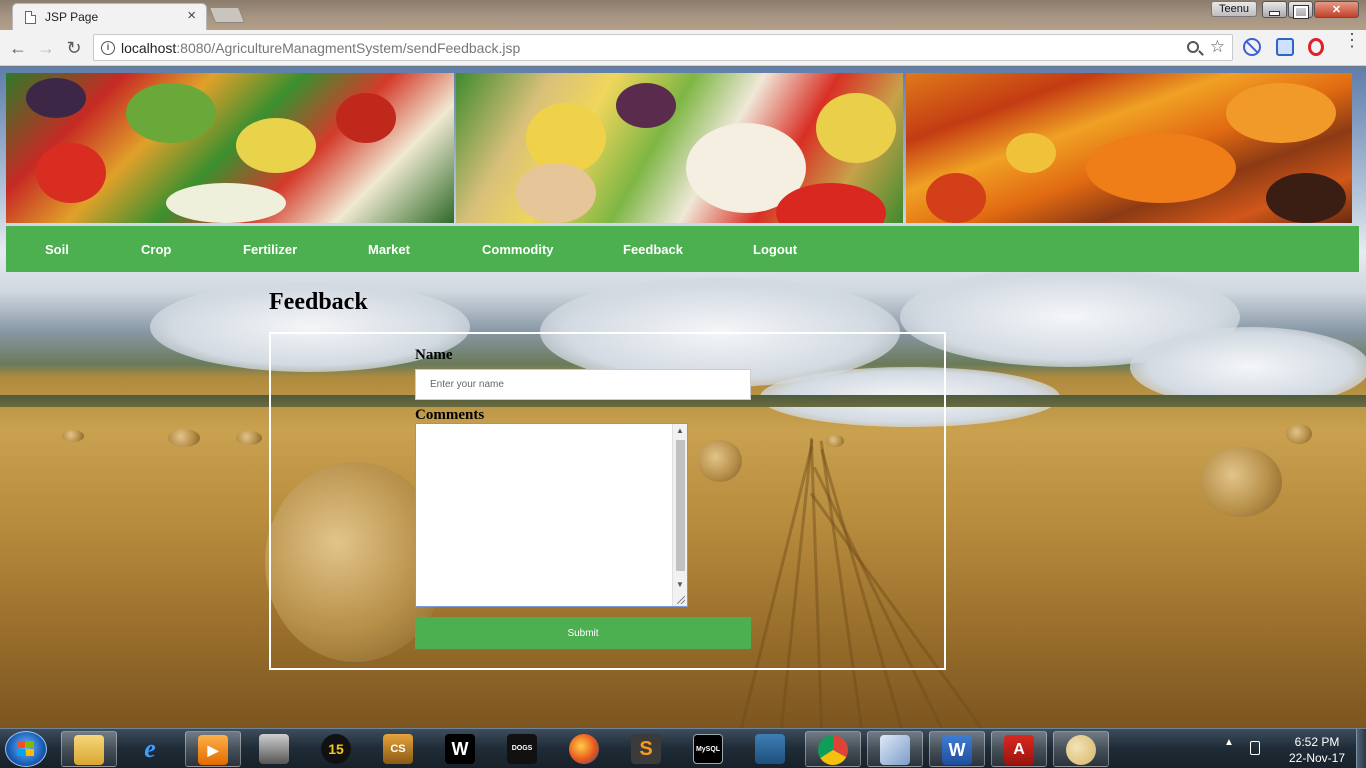 The width and height of the screenshot is (1366, 768). I want to click on comments-textarea, so click(544, 515).